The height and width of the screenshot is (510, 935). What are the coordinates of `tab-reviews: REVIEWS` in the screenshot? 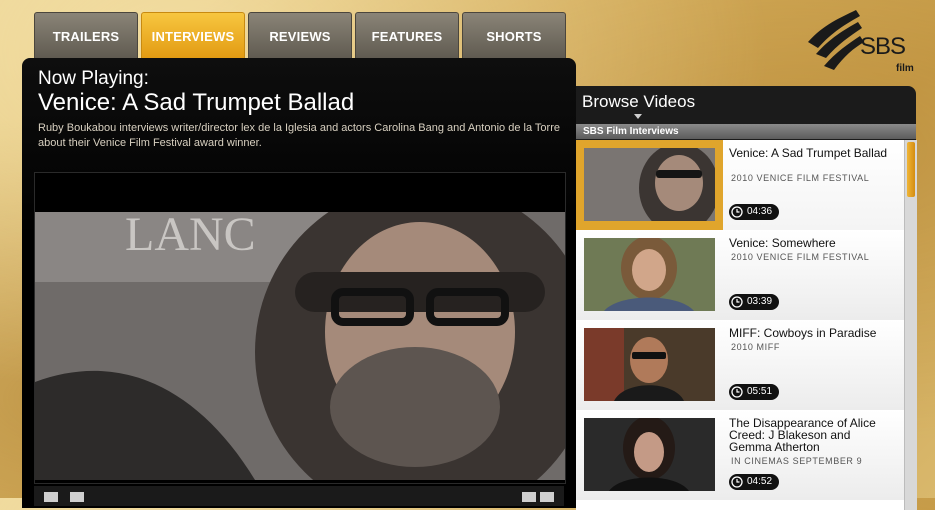 It's located at (300, 35).